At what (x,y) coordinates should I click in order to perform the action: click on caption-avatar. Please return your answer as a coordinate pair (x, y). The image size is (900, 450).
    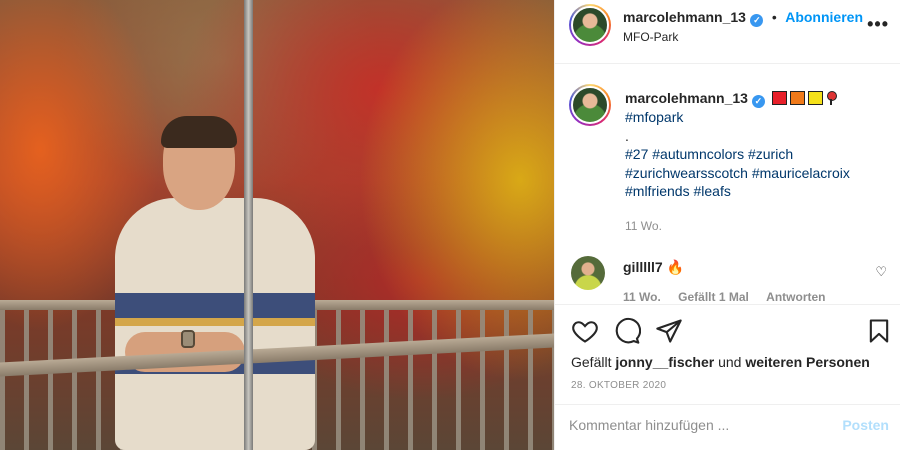
    Looking at the image, I should click on (590, 105).